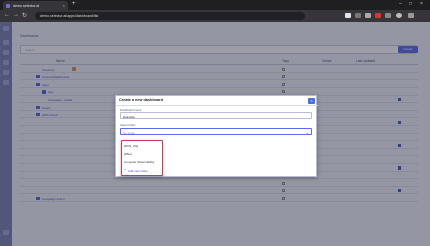  What do you see at coordinates (139, 161) in the screenshot?
I see `folder-option-label: Compute Observability` at bounding box center [139, 161].